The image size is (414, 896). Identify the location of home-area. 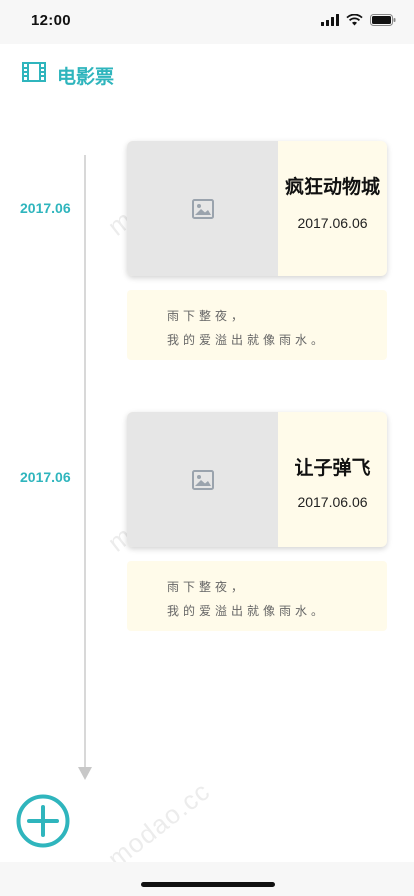
(207, 879).